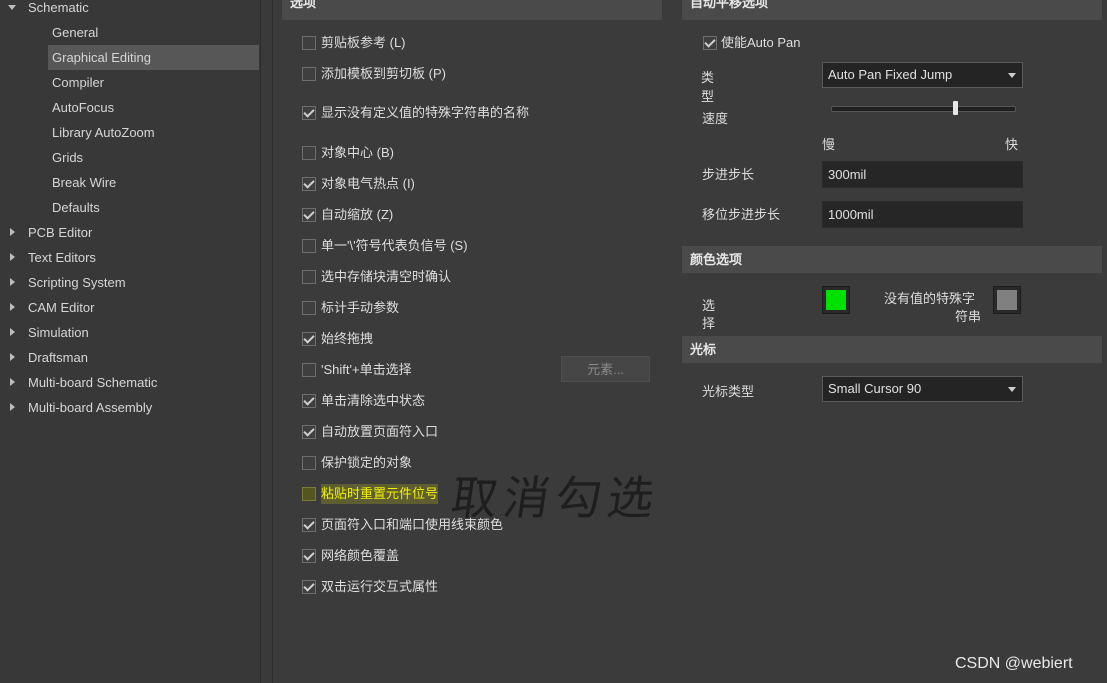 Image resolution: width=1107 pixels, height=683 pixels. Describe the element at coordinates (130, 32) in the screenshot. I see `tree-item-general: General` at that location.